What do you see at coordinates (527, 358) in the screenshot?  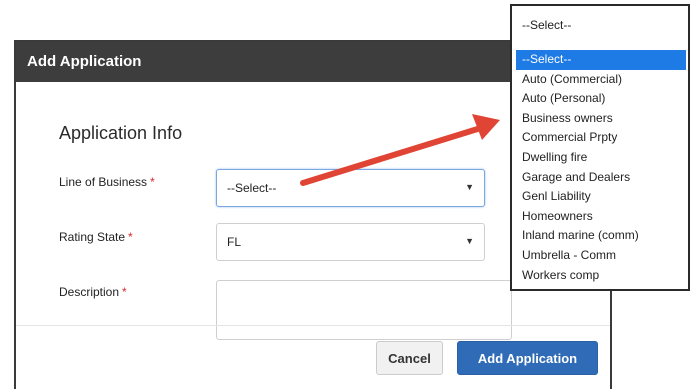 I see `add-application-button: Add Application` at bounding box center [527, 358].